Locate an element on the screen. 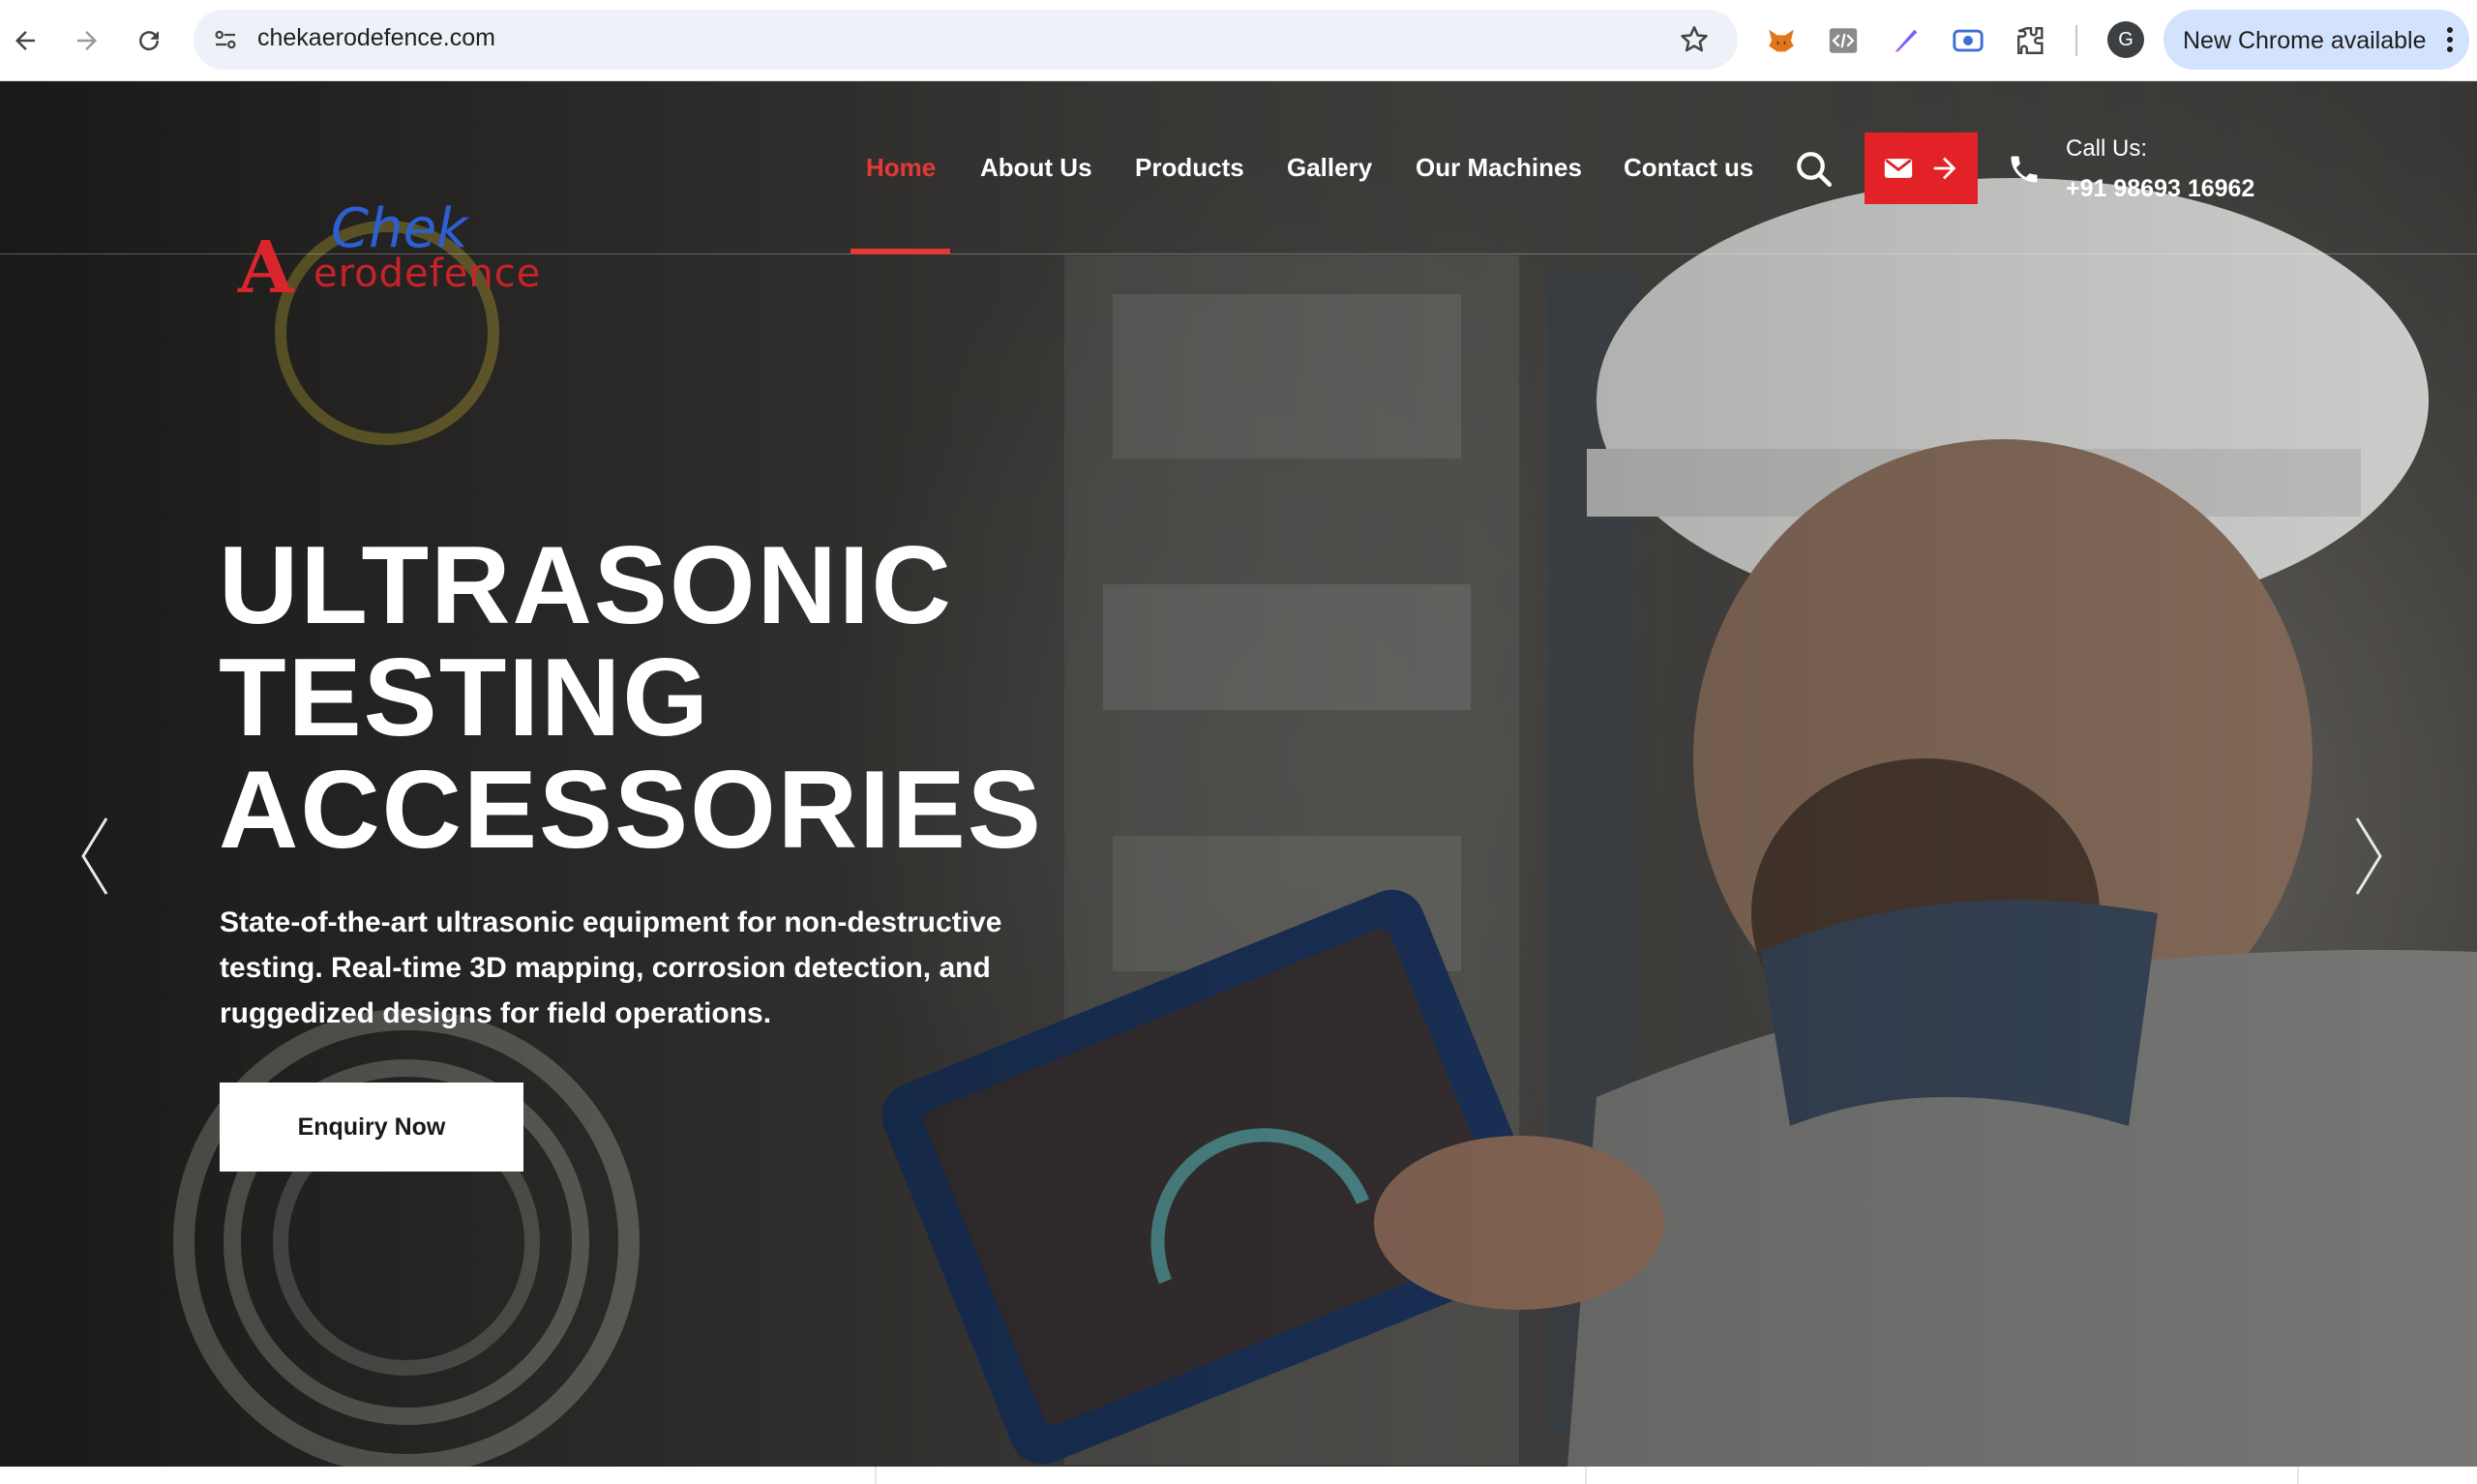  screen-record-extension-icon is located at coordinates (1968, 40).